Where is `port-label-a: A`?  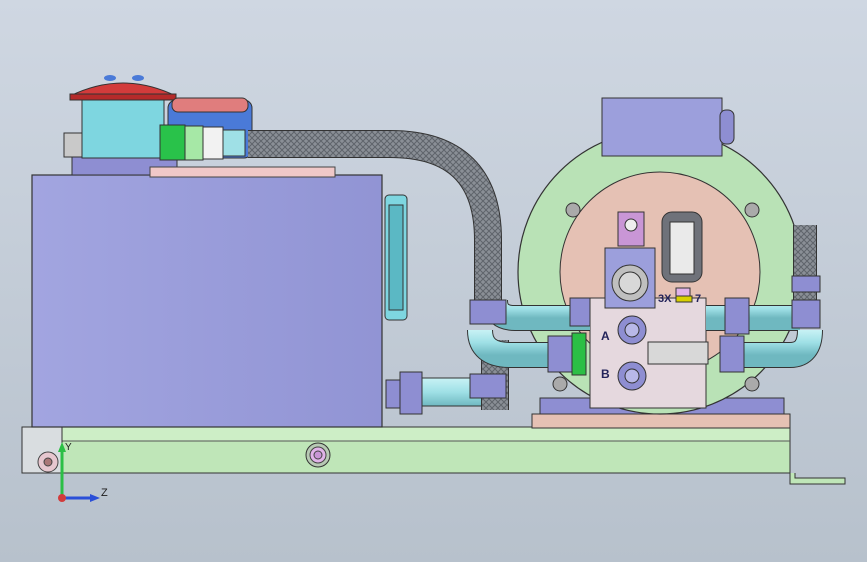
port-label-a: A is located at coordinates (605, 336).